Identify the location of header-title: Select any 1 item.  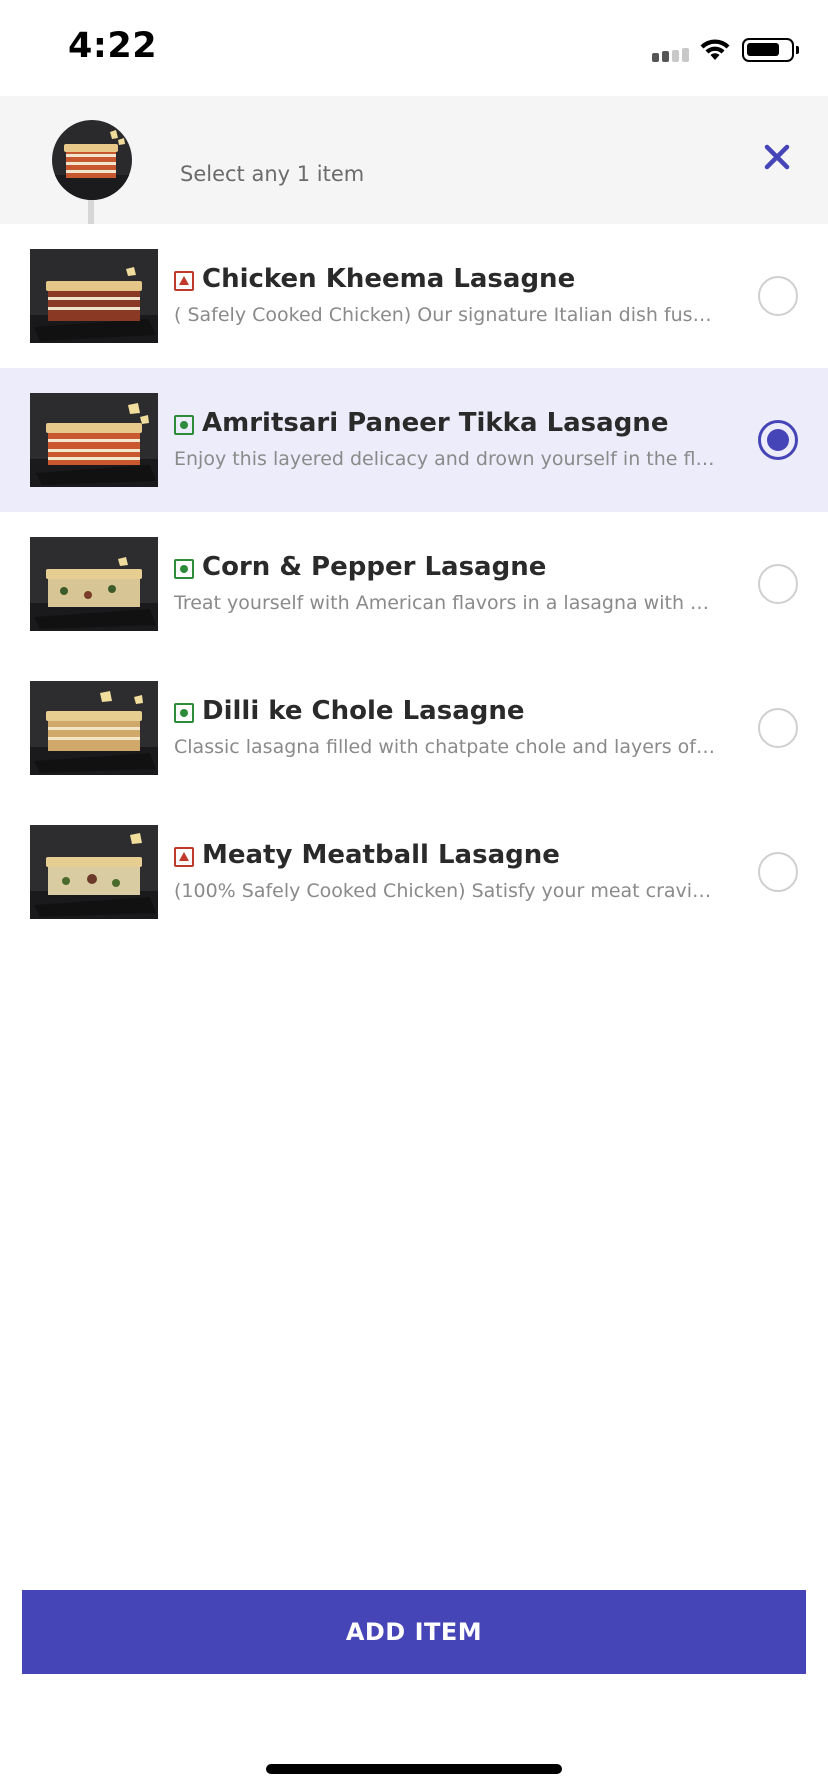
(272, 174).